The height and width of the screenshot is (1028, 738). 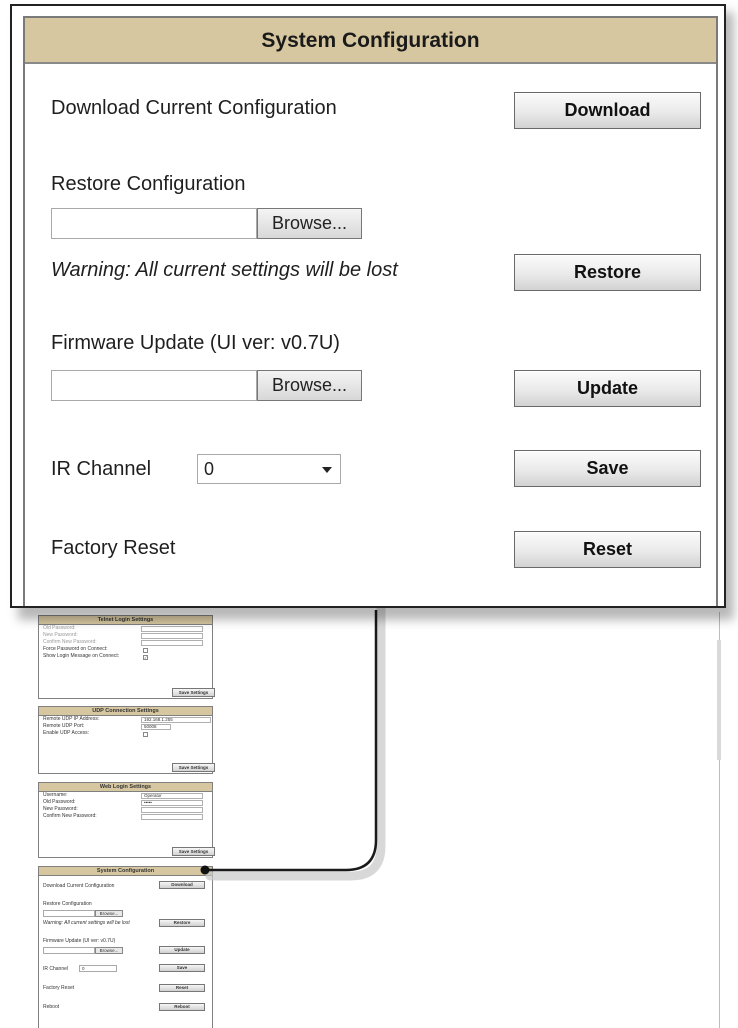 I want to click on restore-button: Restore, so click(x=607, y=272).